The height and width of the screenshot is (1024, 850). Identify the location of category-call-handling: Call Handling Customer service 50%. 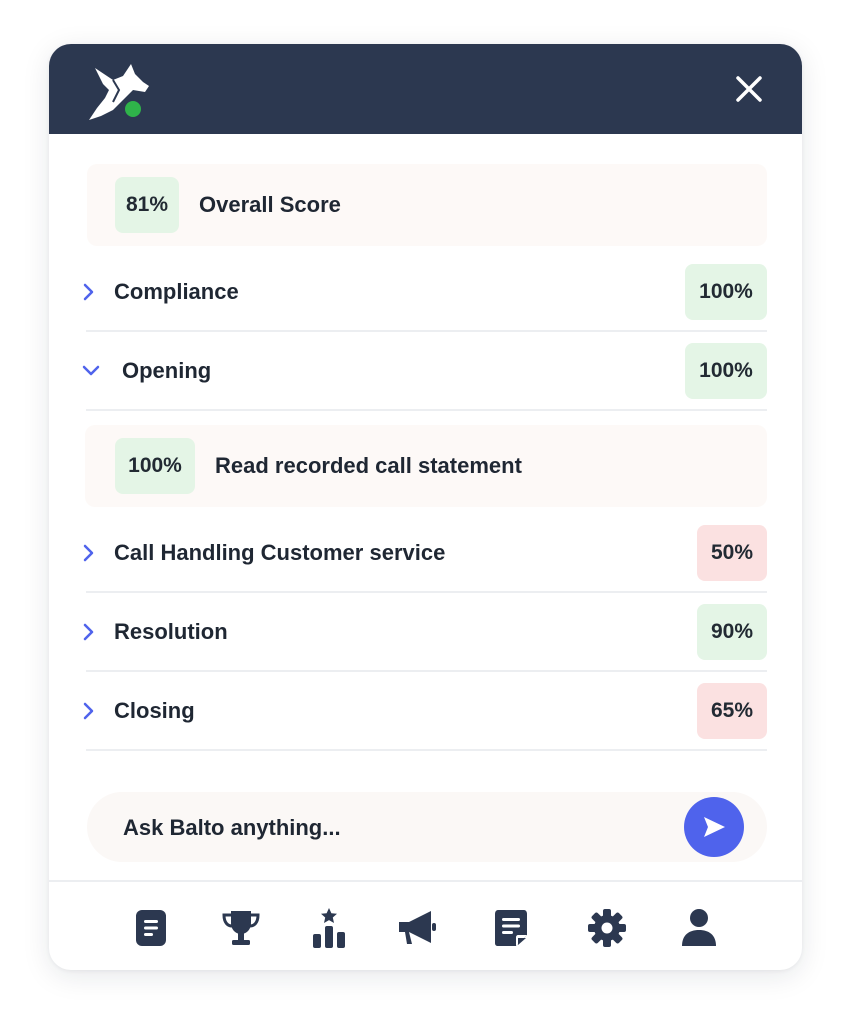
(425, 554).